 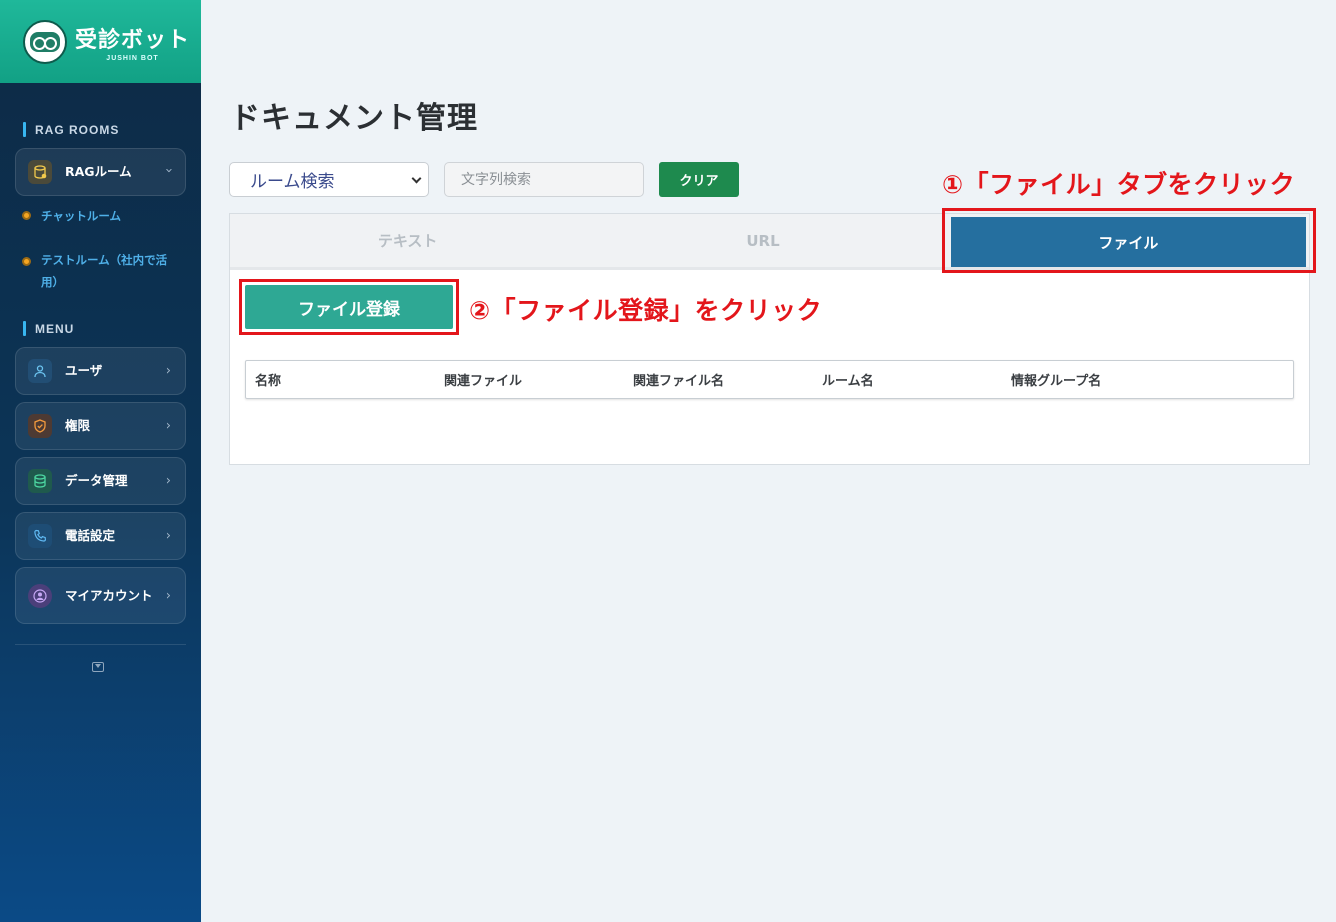 What do you see at coordinates (168, 170) in the screenshot?
I see `chevron-down-icon: ›` at bounding box center [168, 170].